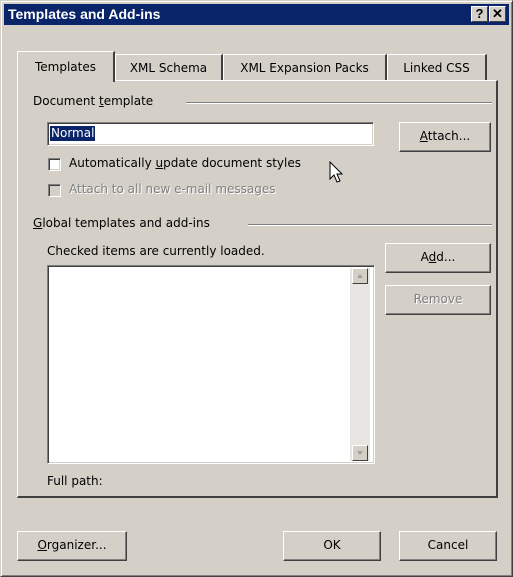  I want to click on title-bar: Templates and Add-ins ? ✕, so click(256, 14).